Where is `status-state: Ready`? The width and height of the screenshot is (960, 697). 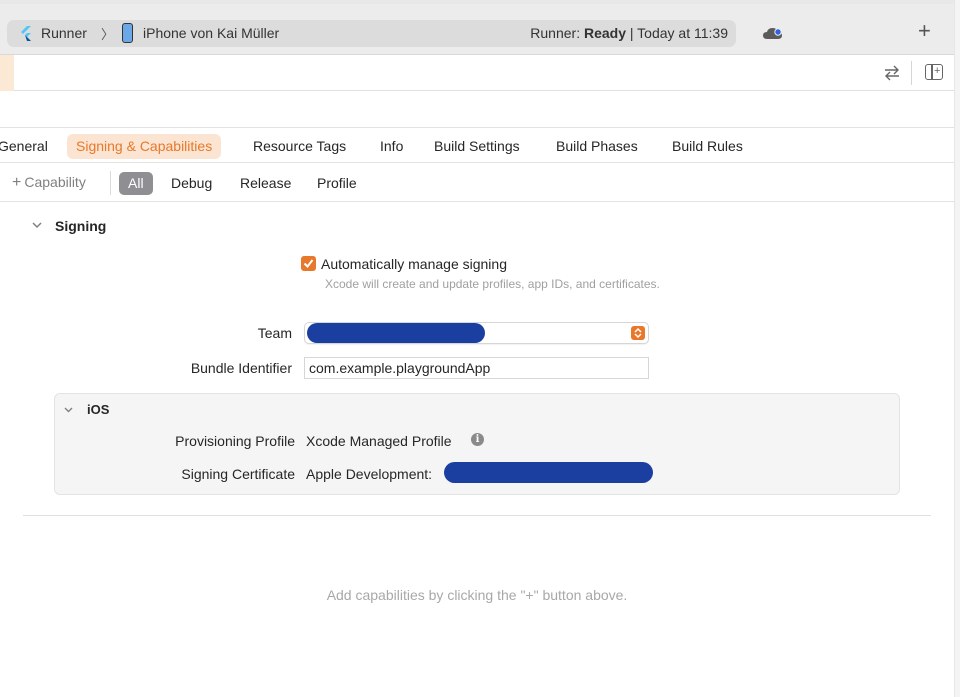 status-state: Ready is located at coordinates (605, 33).